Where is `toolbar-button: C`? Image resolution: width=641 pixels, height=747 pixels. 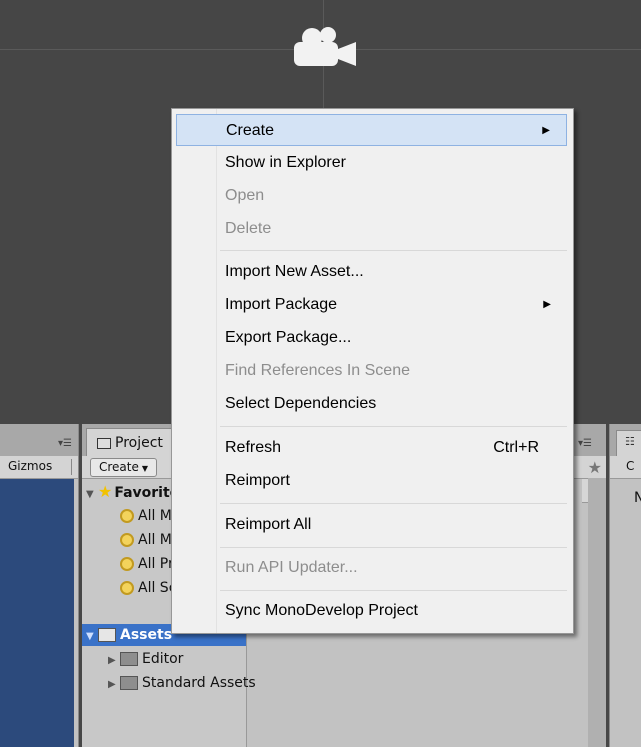
toolbar-button: C is located at coordinates (630, 466).